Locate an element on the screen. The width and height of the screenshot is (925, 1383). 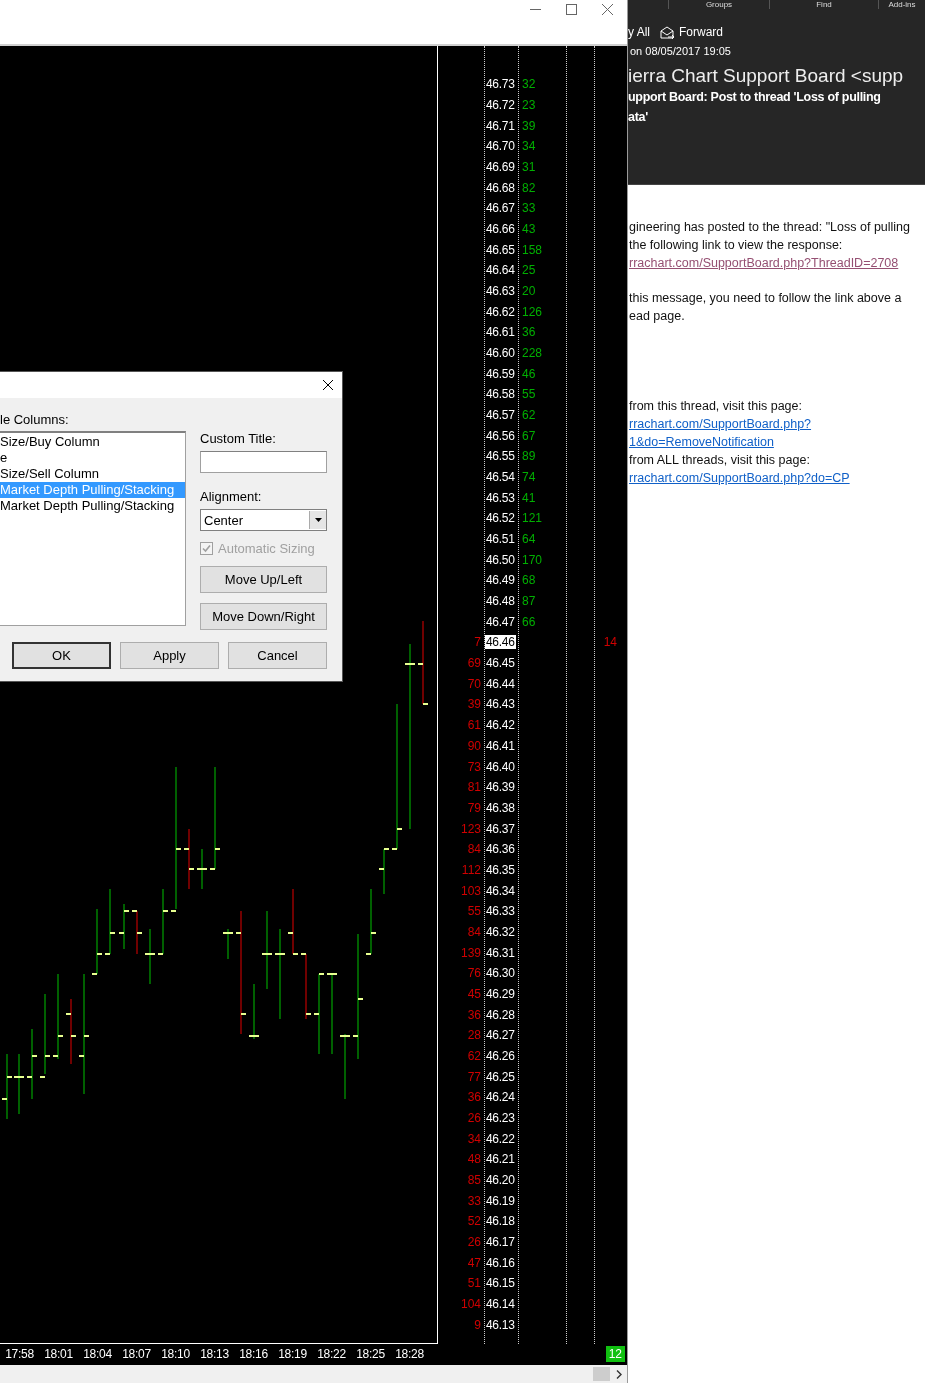
ask-size: 20 is located at coordinates (529, 291).